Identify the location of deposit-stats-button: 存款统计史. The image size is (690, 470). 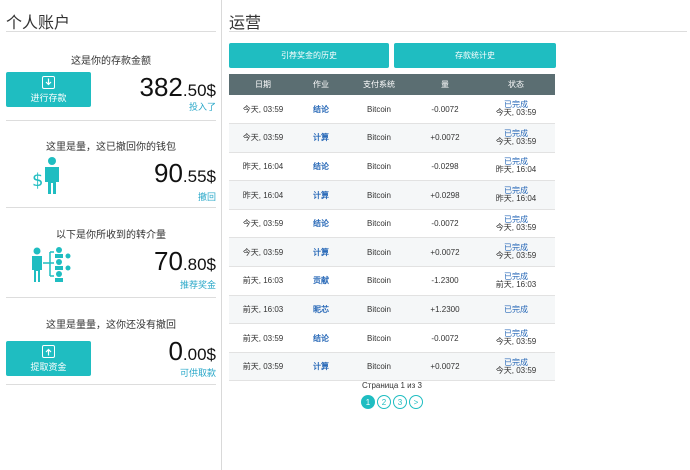
(475, 55).